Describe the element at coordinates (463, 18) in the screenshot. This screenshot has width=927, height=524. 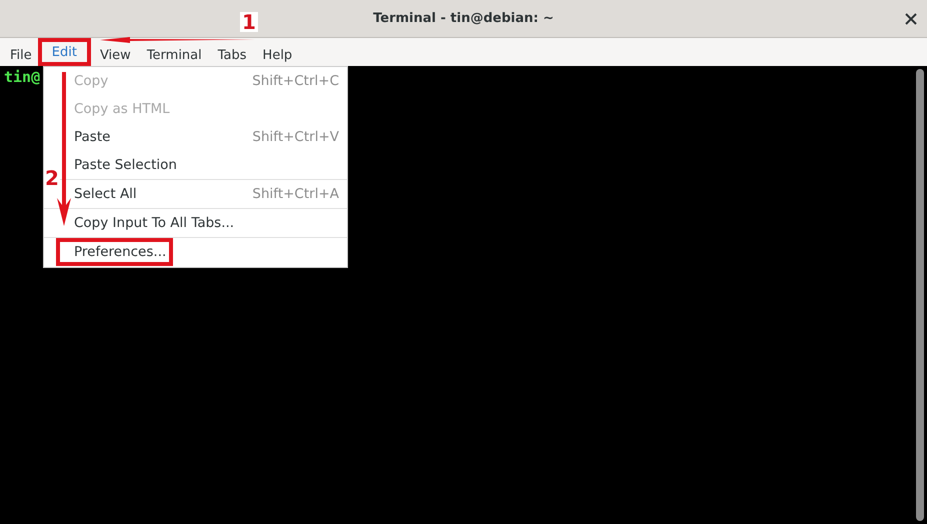
I see `window-title: Terminal - tin@debian: ~` at that location.